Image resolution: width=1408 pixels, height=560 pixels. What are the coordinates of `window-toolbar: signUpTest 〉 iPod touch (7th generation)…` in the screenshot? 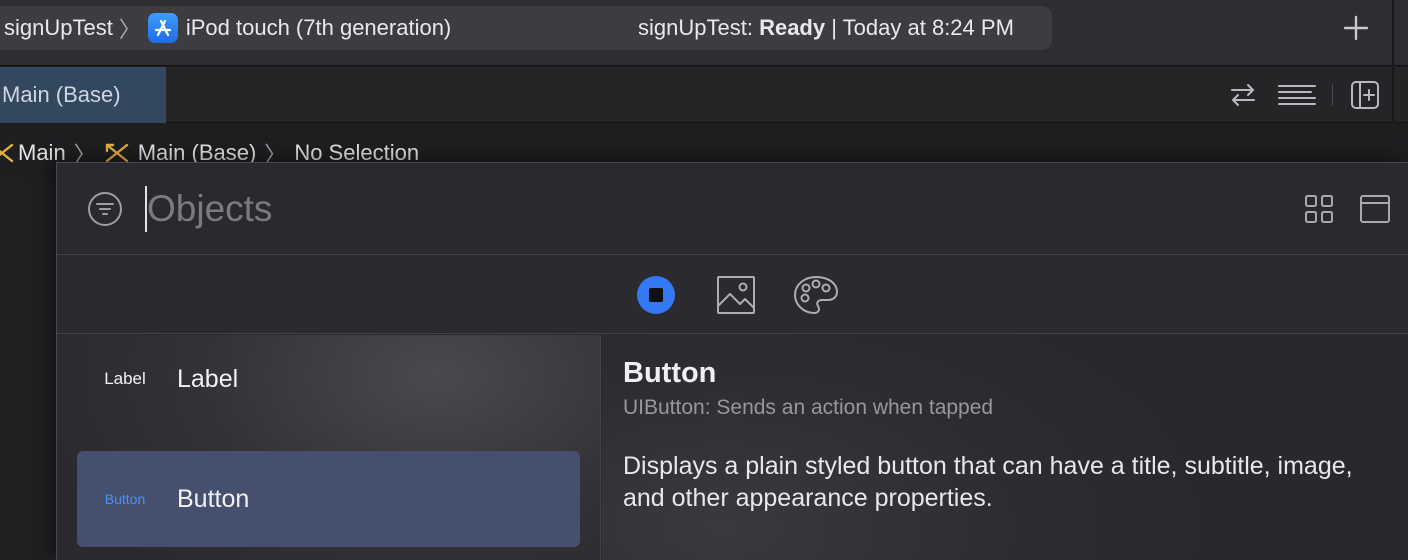 It's located at (704, 33).